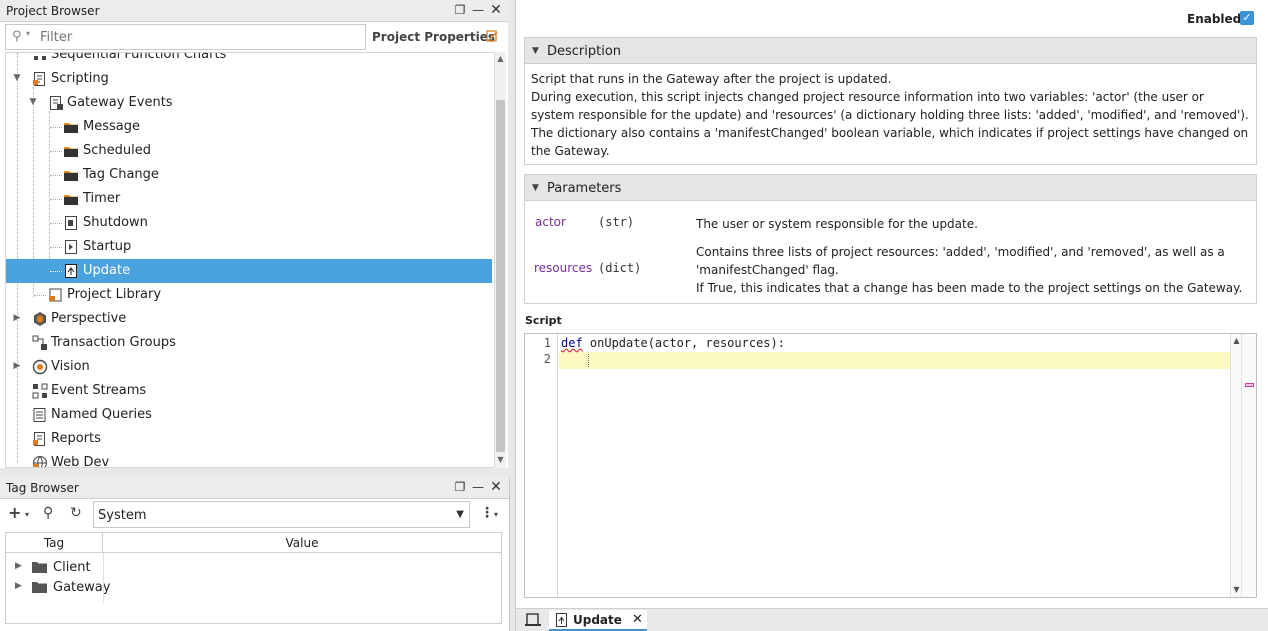  Describe the element at coordinates (500, 58) in the screenshot. I see `scroll-up-icon: ▲` at that location.